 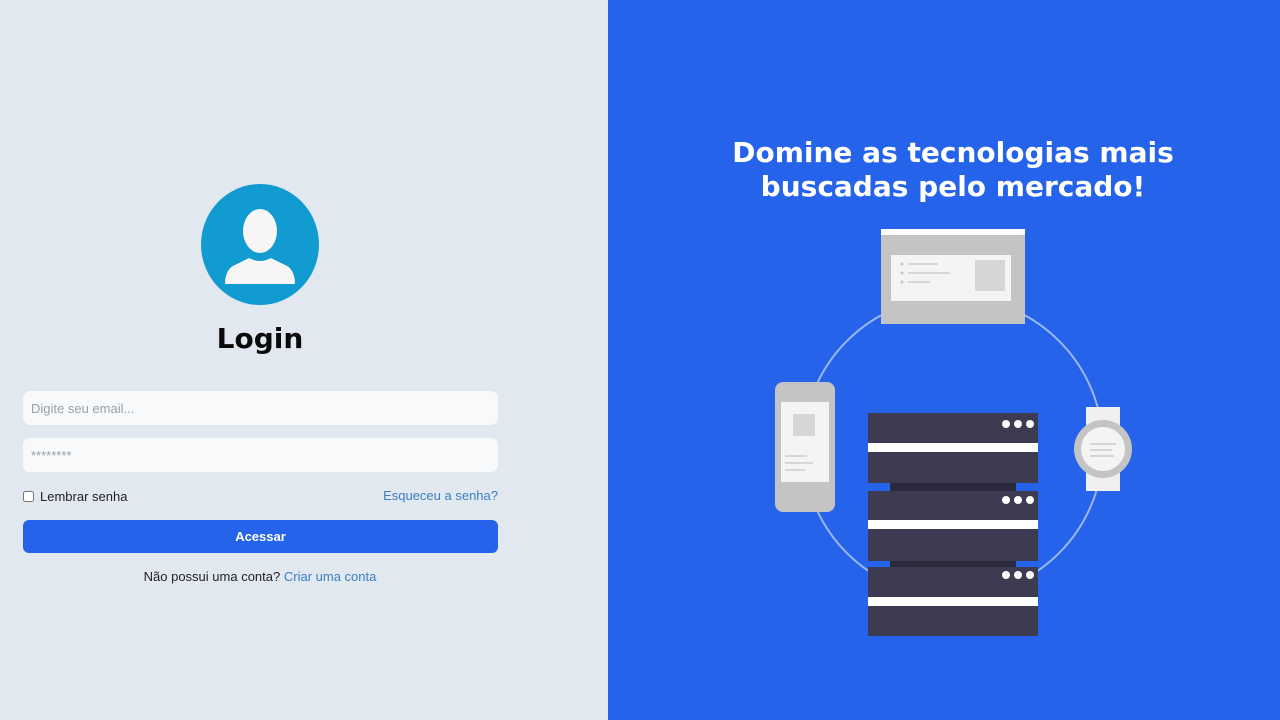 What do you see at coordinates (28, 496) in the screenshot?
I see `remember-checkbox` at bounding box center [28, 496].